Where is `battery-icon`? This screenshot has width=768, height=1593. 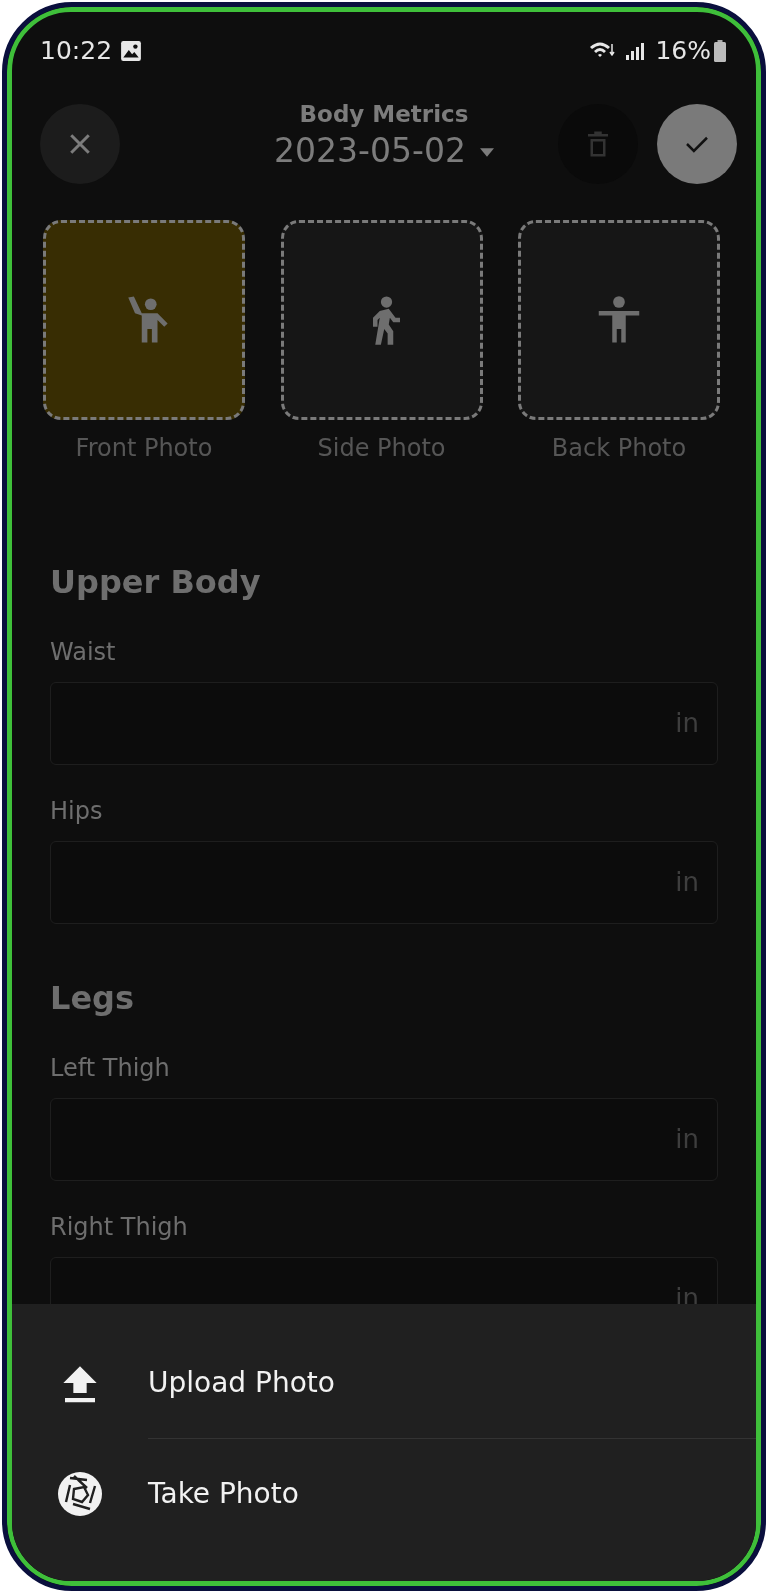 battery-icon is located at coordinates (720, 51).